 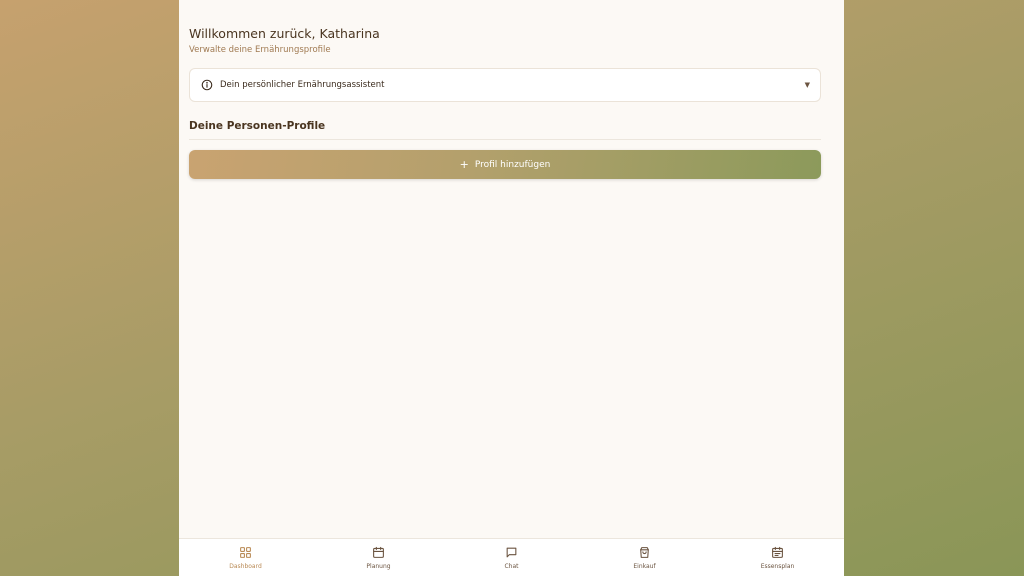 What do you see at coordinates (302, 85) in the screenshot?
I see `assistant-label: Dein persönlicher Ernährungsassistent` at bounding box center [302, 85].